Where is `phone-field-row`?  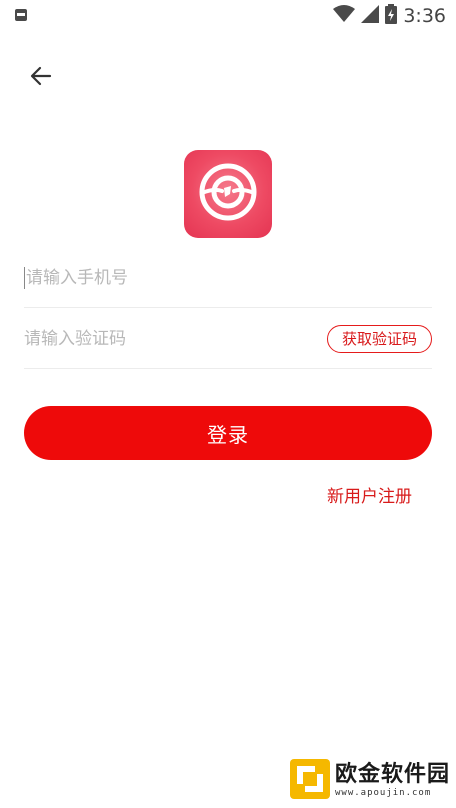
phone-field-row is located at coordinates (228, 278).